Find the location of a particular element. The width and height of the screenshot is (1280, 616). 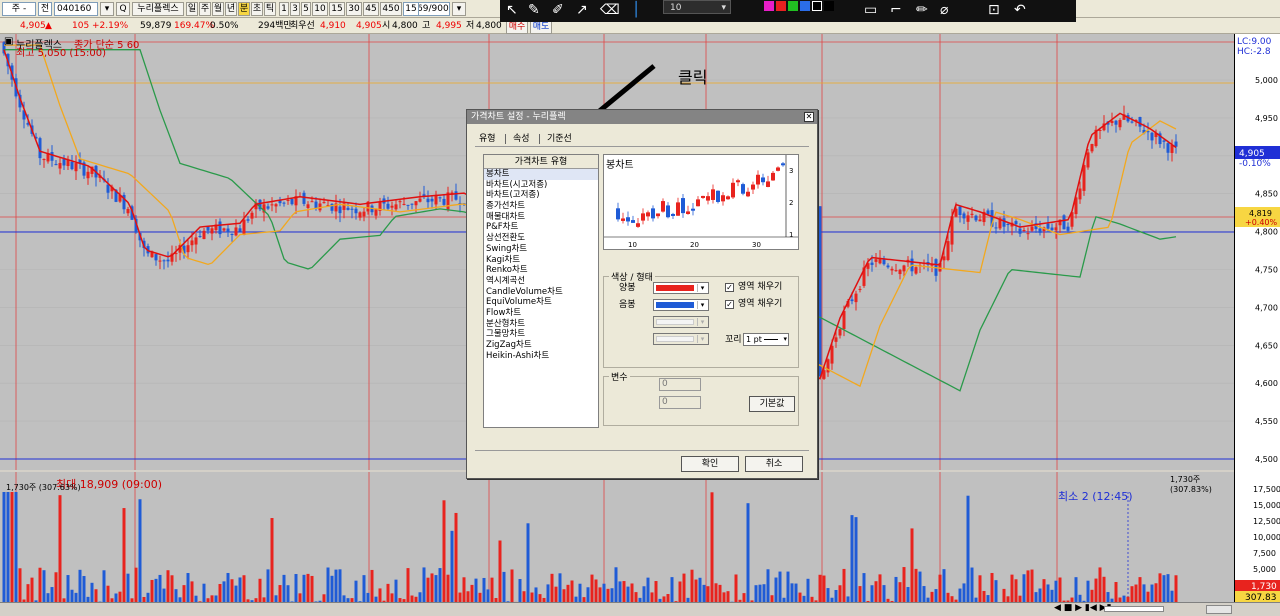

chart-type-item: Heikin-Ashi차트 is located at coordinates (541, 356).